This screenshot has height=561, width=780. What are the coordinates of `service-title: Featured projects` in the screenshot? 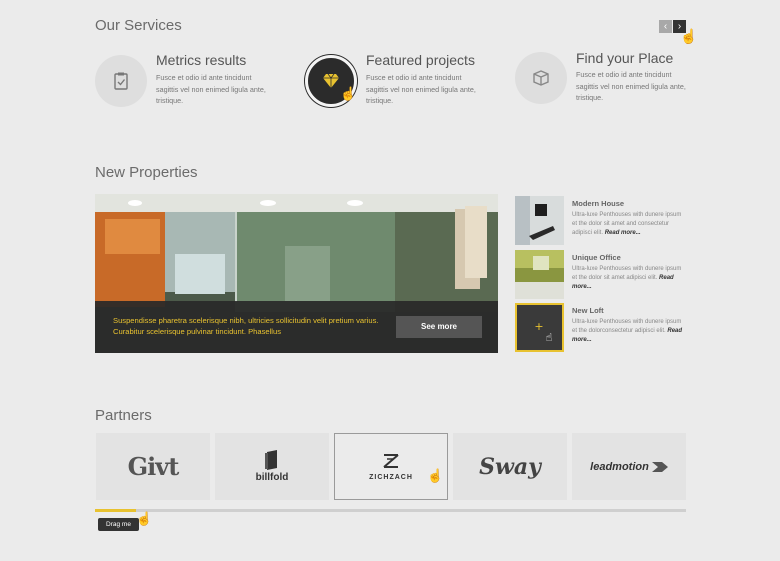 It's located at (420, 60).